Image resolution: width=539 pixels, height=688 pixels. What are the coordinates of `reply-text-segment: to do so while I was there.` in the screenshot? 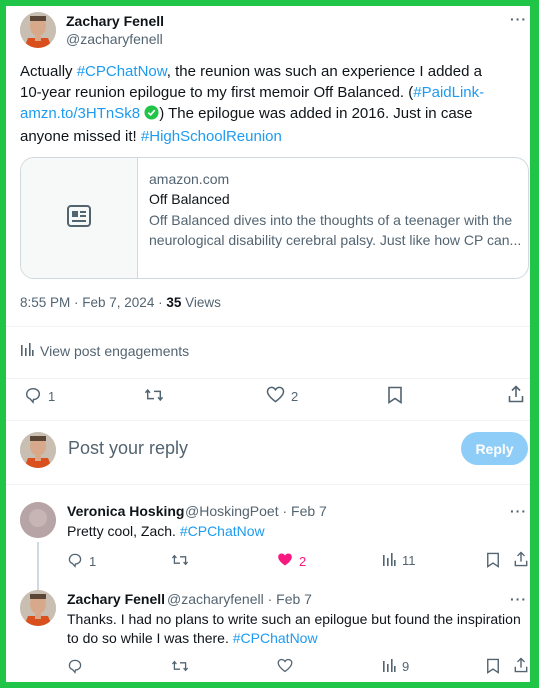 It's located at (150, 638).